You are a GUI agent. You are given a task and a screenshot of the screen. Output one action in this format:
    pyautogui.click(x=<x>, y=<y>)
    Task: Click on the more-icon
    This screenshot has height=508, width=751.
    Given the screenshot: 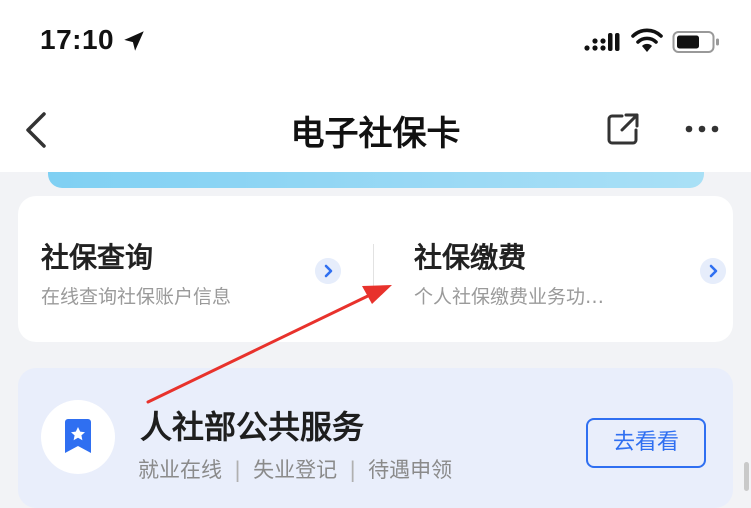 What is the action you would take?
    pyautogui.click(x=702, y=129)
    